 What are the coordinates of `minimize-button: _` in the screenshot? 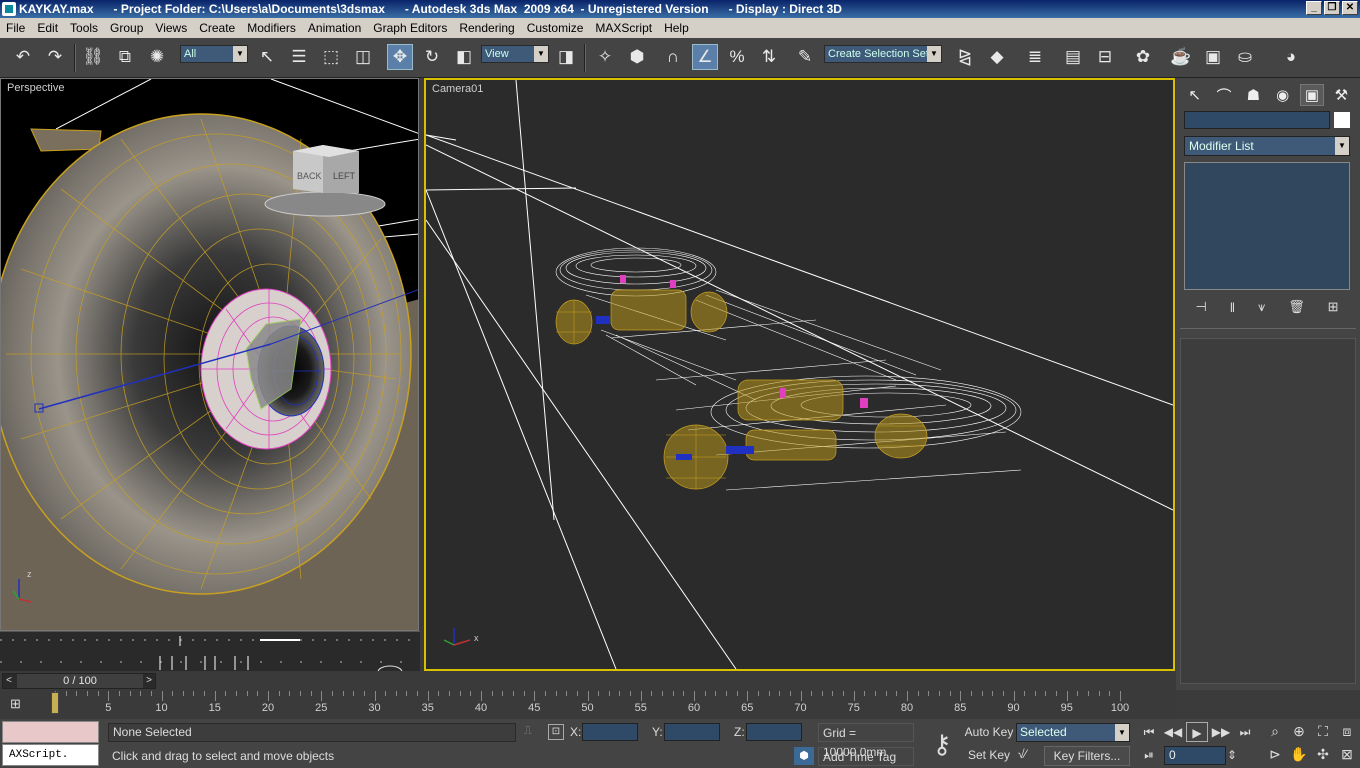 It's located at (1314, 8).